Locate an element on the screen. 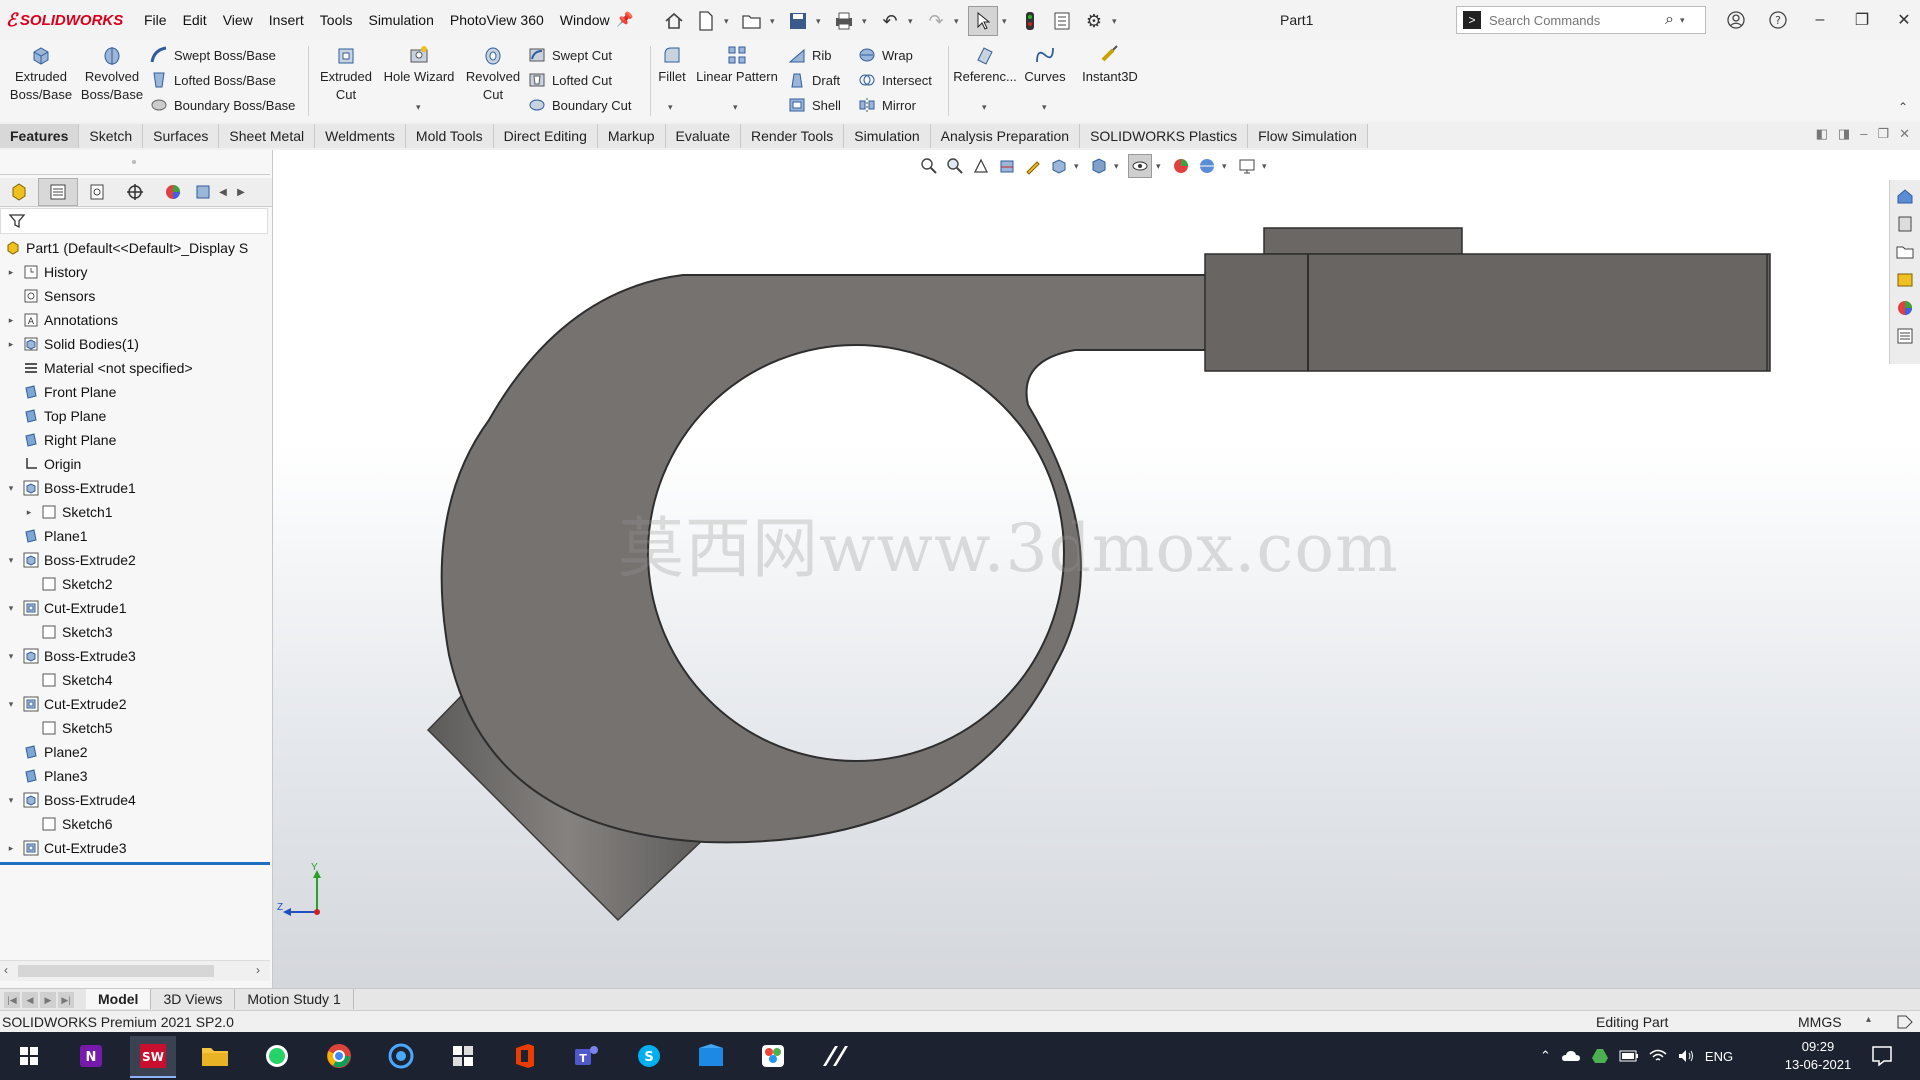 The width and height of the screenshot is (1920, 1080). print-dropdown-icon: ▾ is located at coordinates (867, 21).